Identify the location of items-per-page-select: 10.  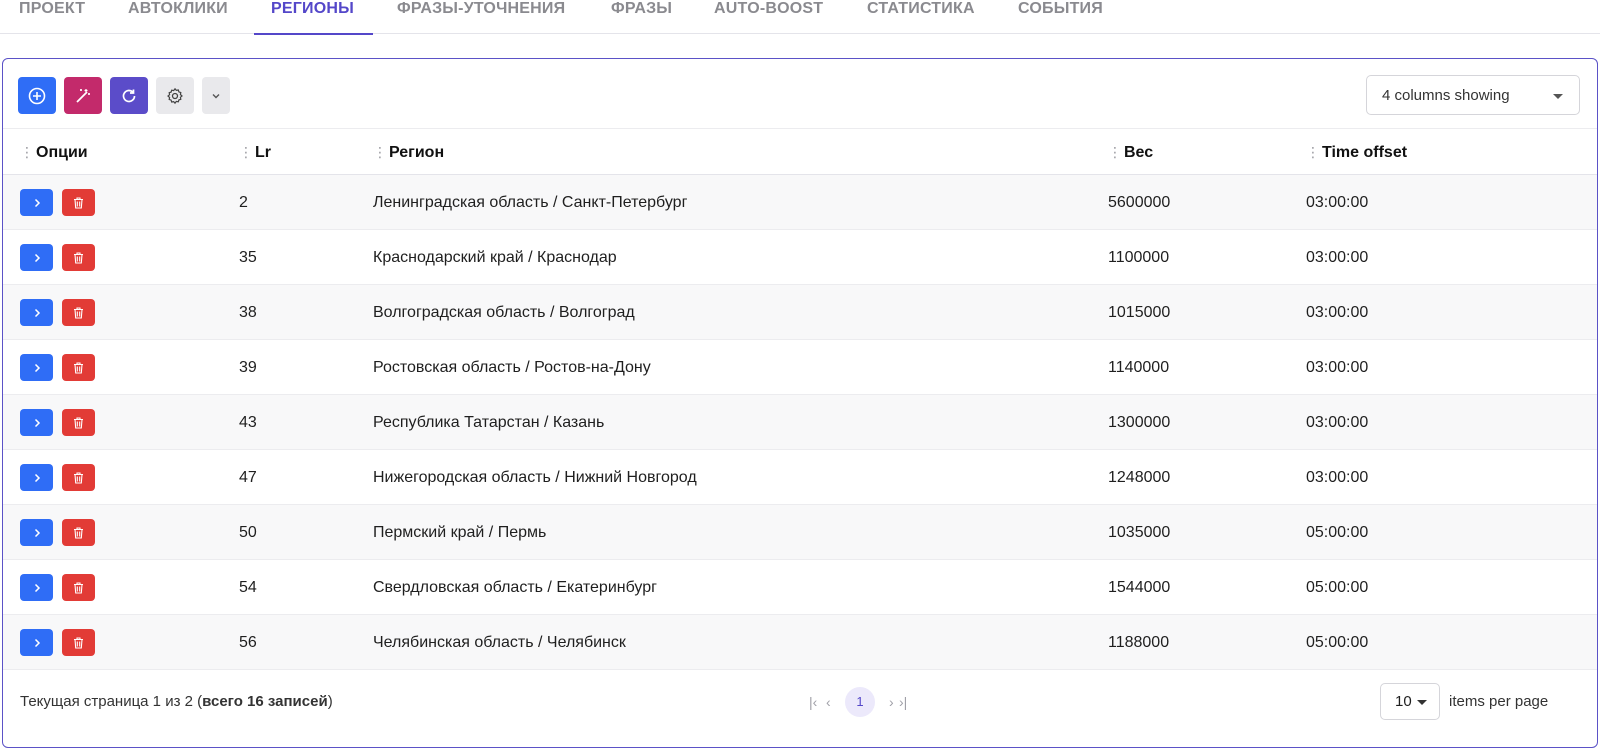
(1410, 701).